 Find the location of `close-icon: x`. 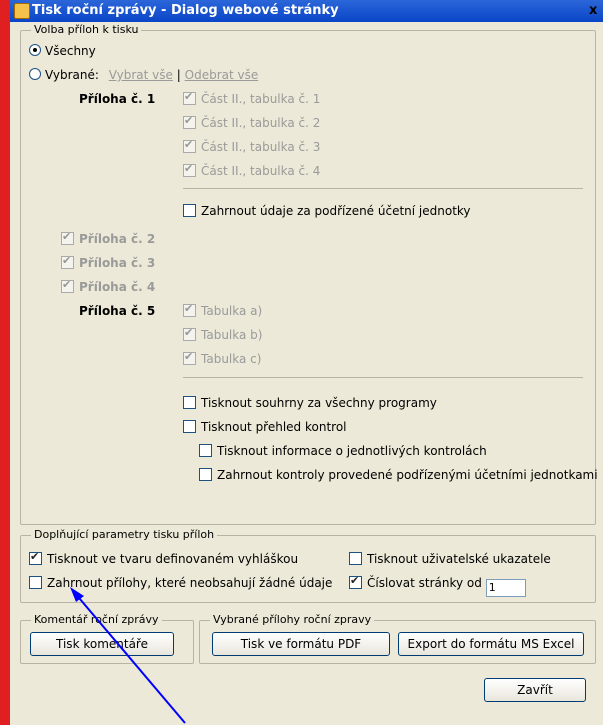

close-icon: x is located at coordinates (595, 10).